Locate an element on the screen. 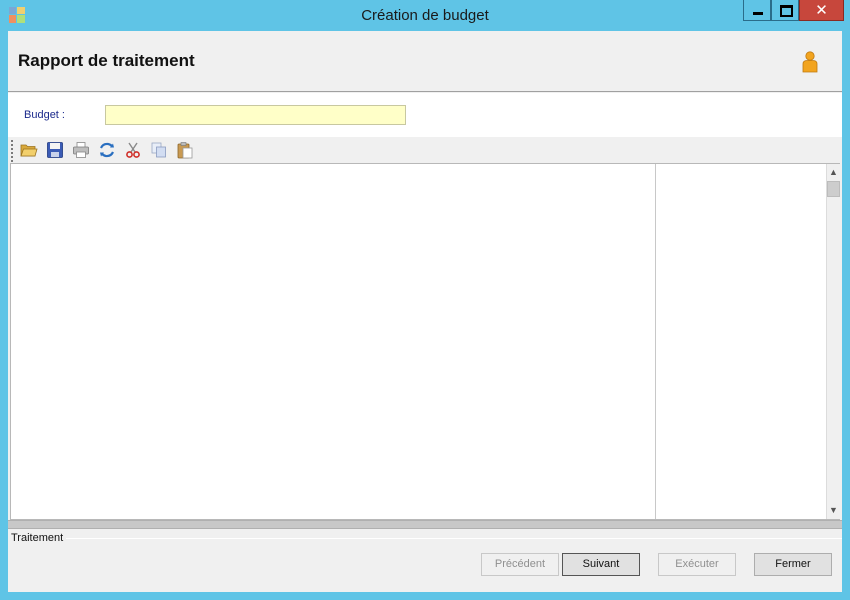 The image size is (850, 600). paste-icon is located at coordinates (185, 150).